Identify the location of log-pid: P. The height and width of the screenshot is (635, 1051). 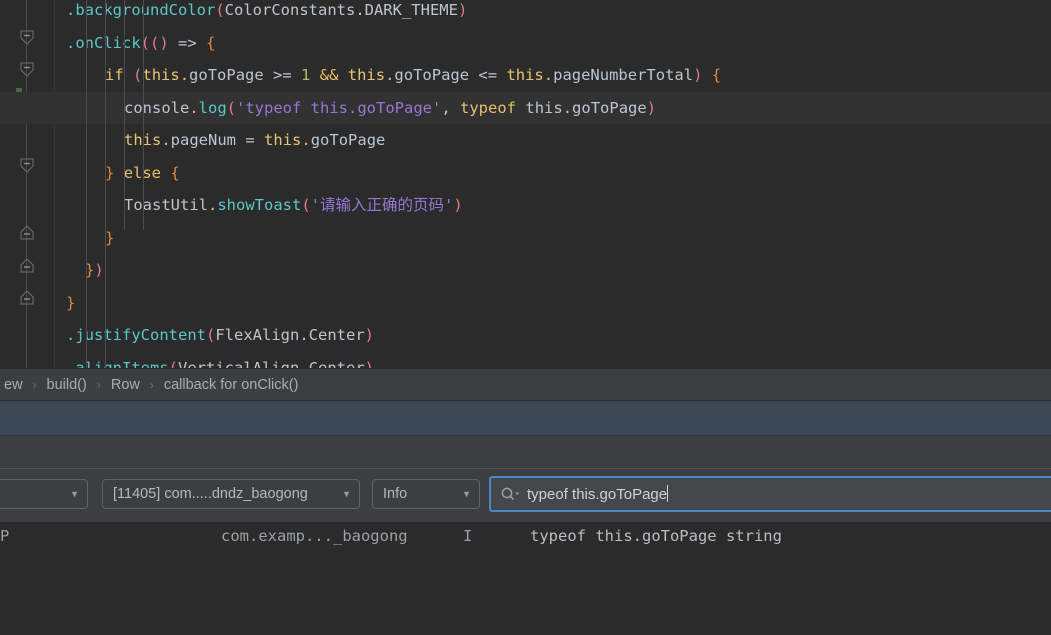
(5, 536).